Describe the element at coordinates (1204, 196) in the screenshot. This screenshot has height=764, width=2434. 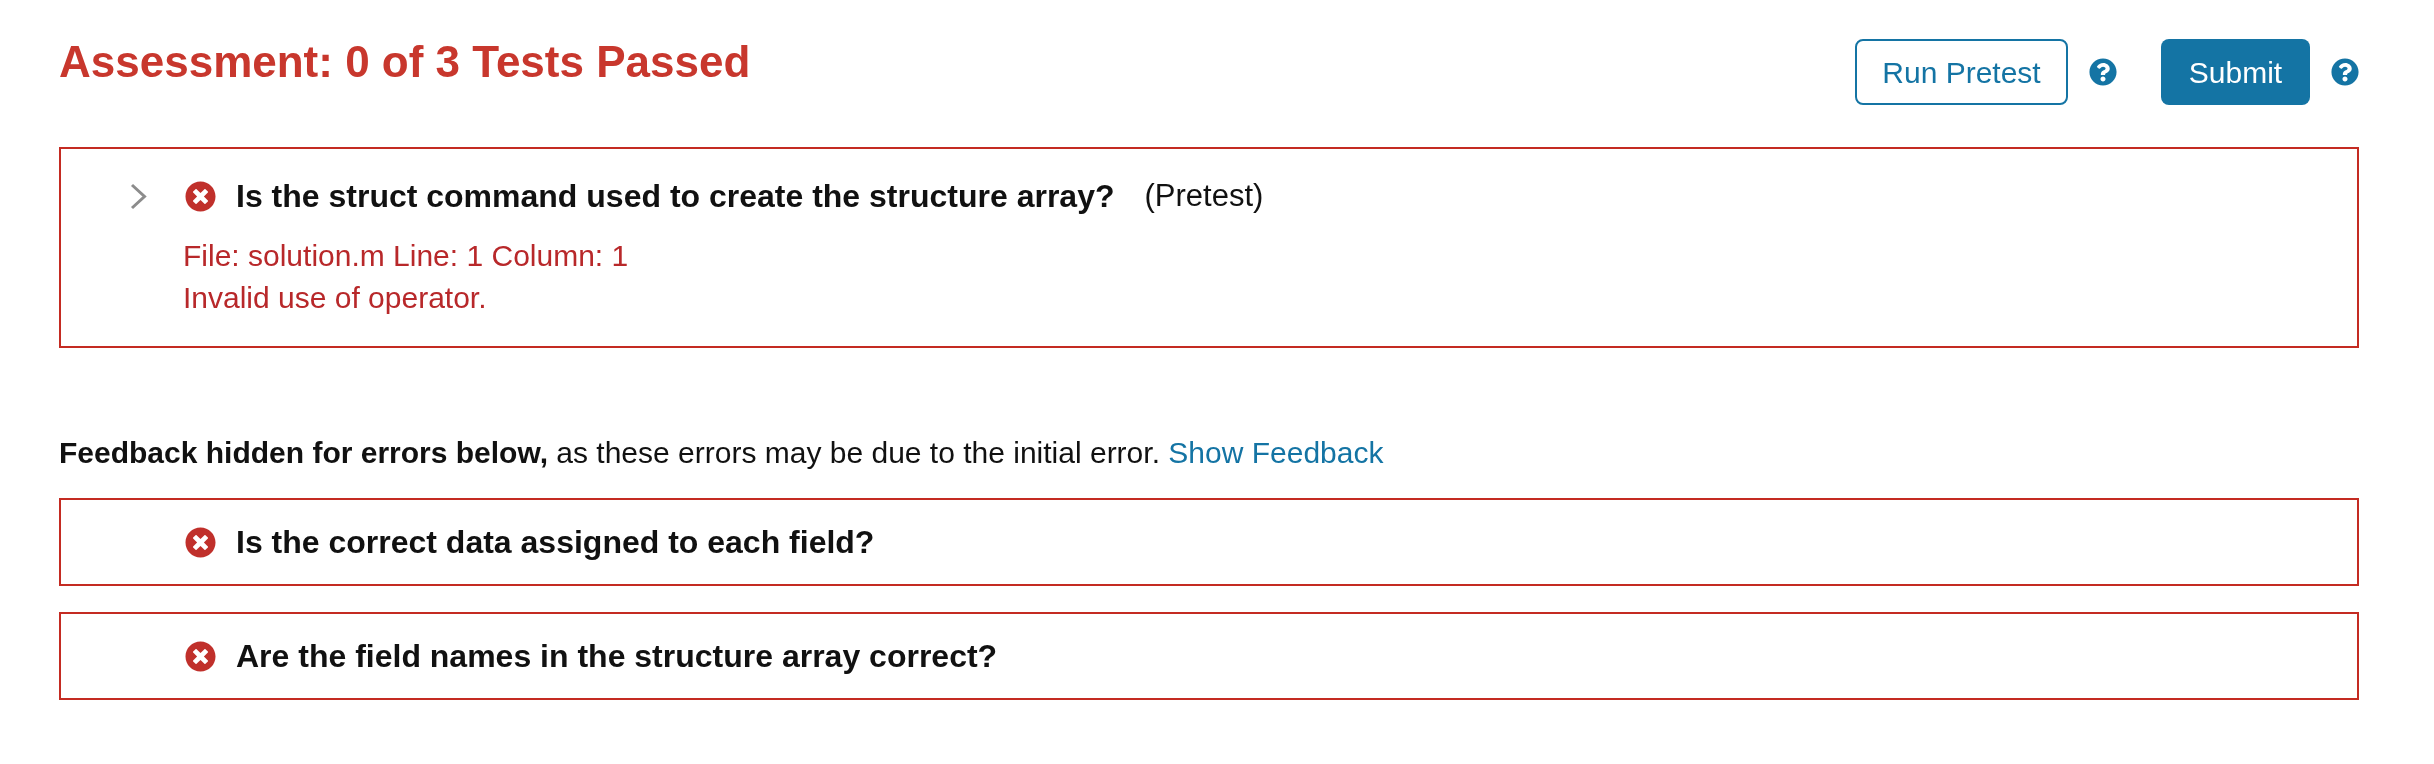
I see `test-tag: (Pretest)` at that location.